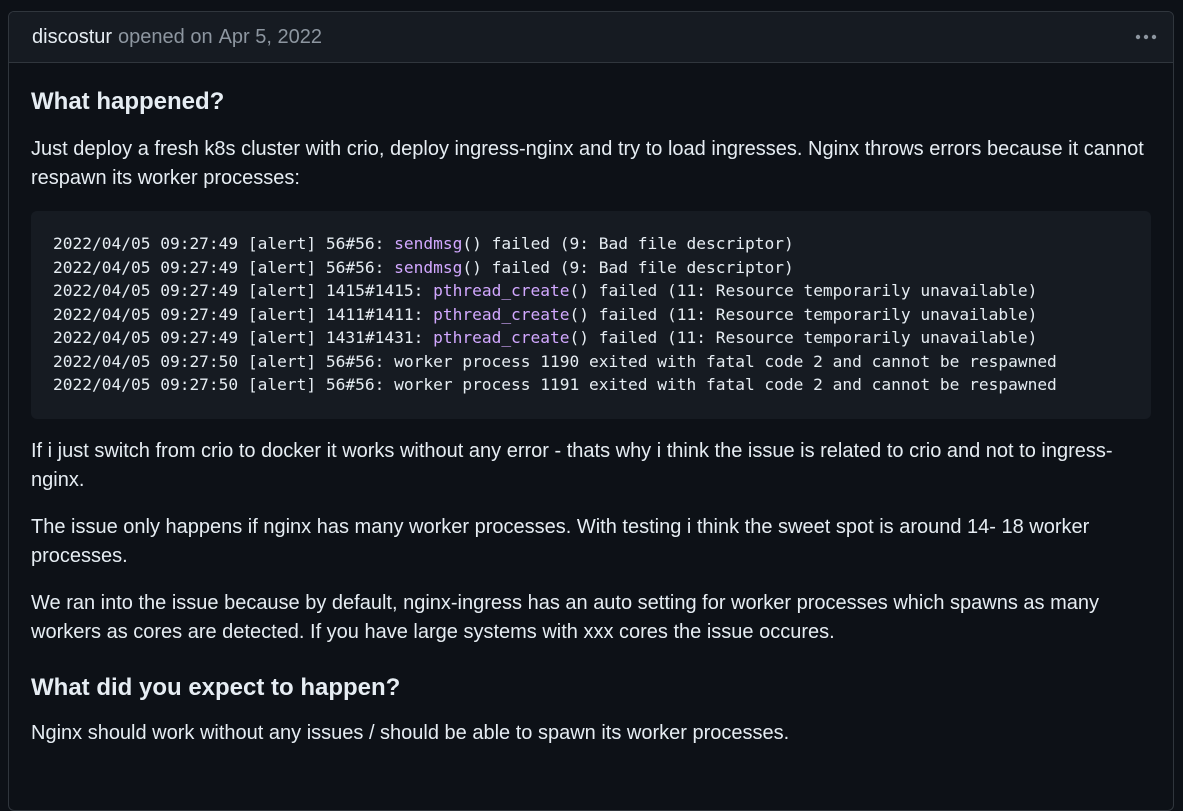 The width and height of the screenshot is (1183, 811). Describe the element at coordinates (270, 37) in the screenshot. I see `timestamp-link: Apr 5, 2022` at that location.